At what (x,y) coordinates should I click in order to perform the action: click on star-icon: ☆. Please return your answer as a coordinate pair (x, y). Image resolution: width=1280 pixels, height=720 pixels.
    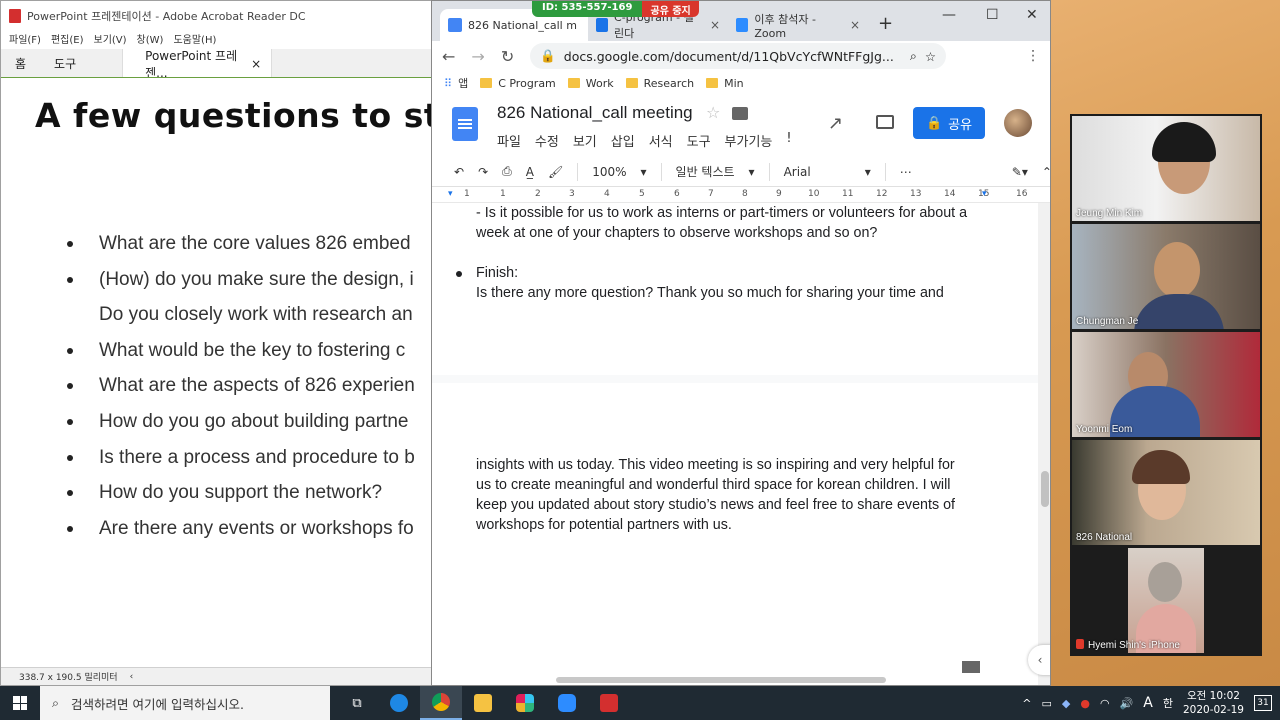
    Looking at the image, I should click on (713, 112).